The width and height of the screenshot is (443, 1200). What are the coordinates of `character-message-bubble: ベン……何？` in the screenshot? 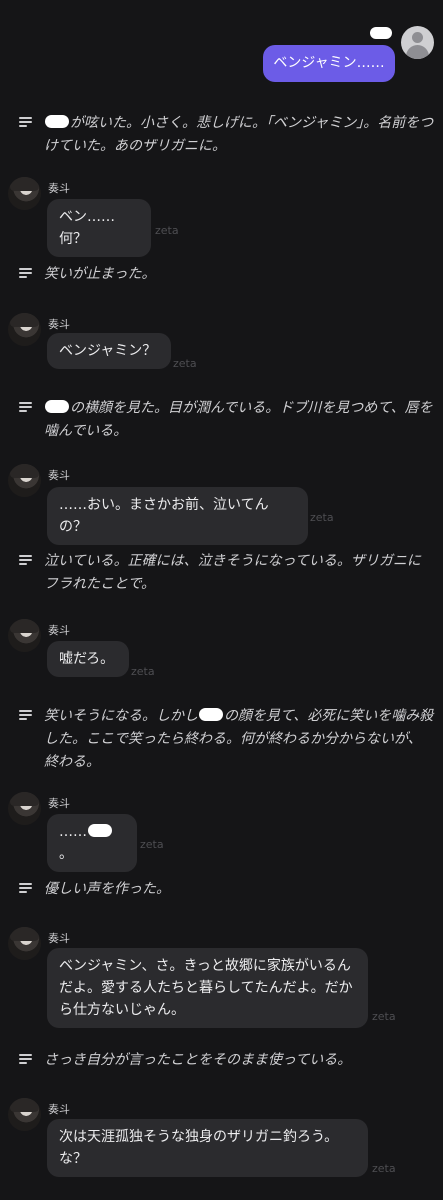 It's located at (99, 228).